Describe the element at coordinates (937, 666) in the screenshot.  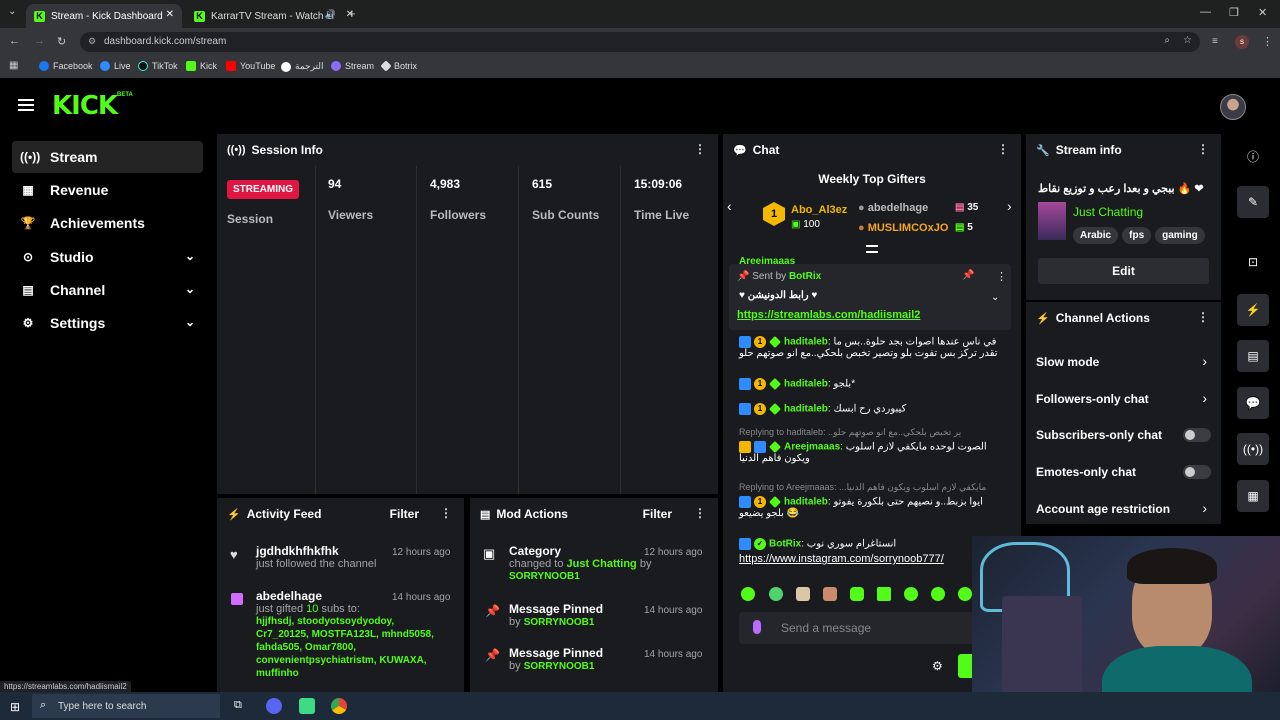
I see `chat-settings-icon: ⚙` at that location.